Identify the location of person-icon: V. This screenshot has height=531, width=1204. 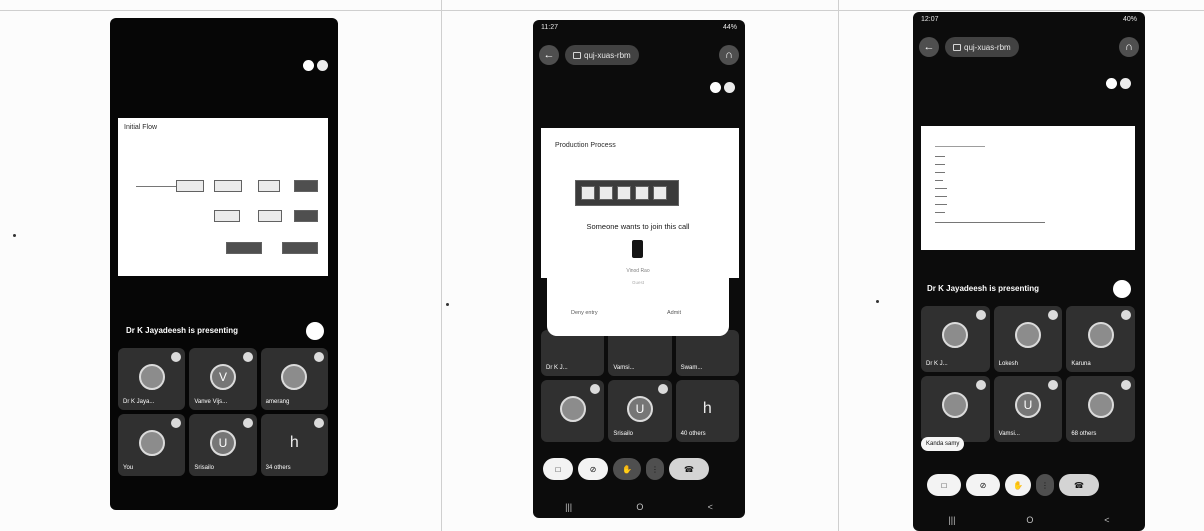
(222, 377).